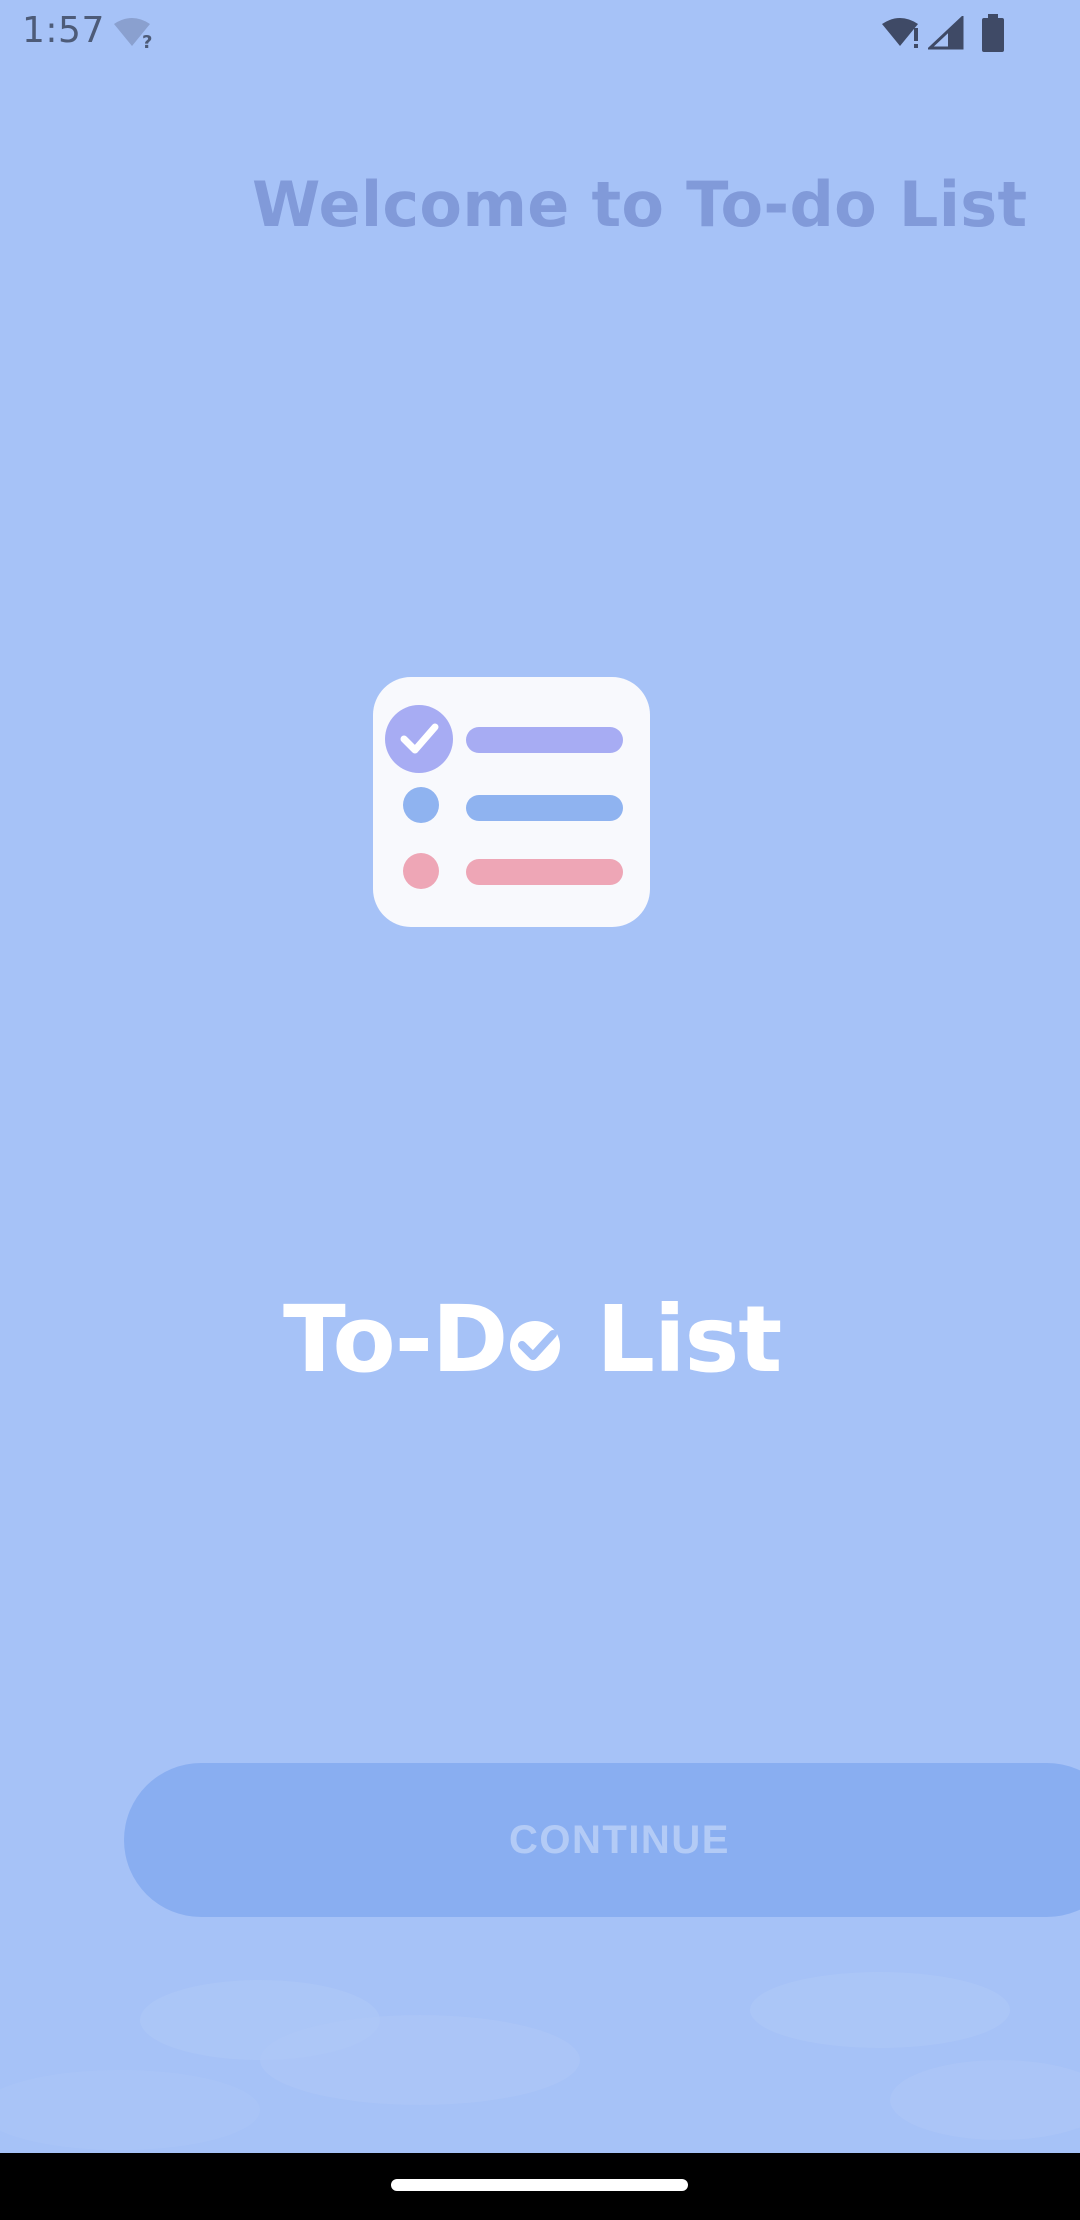 This screenshot has width=1080, height=2220. What do you see at coordinates (511, 802) in the screenshot?
I see `checklist-icon` at bounding box center [511, 802].